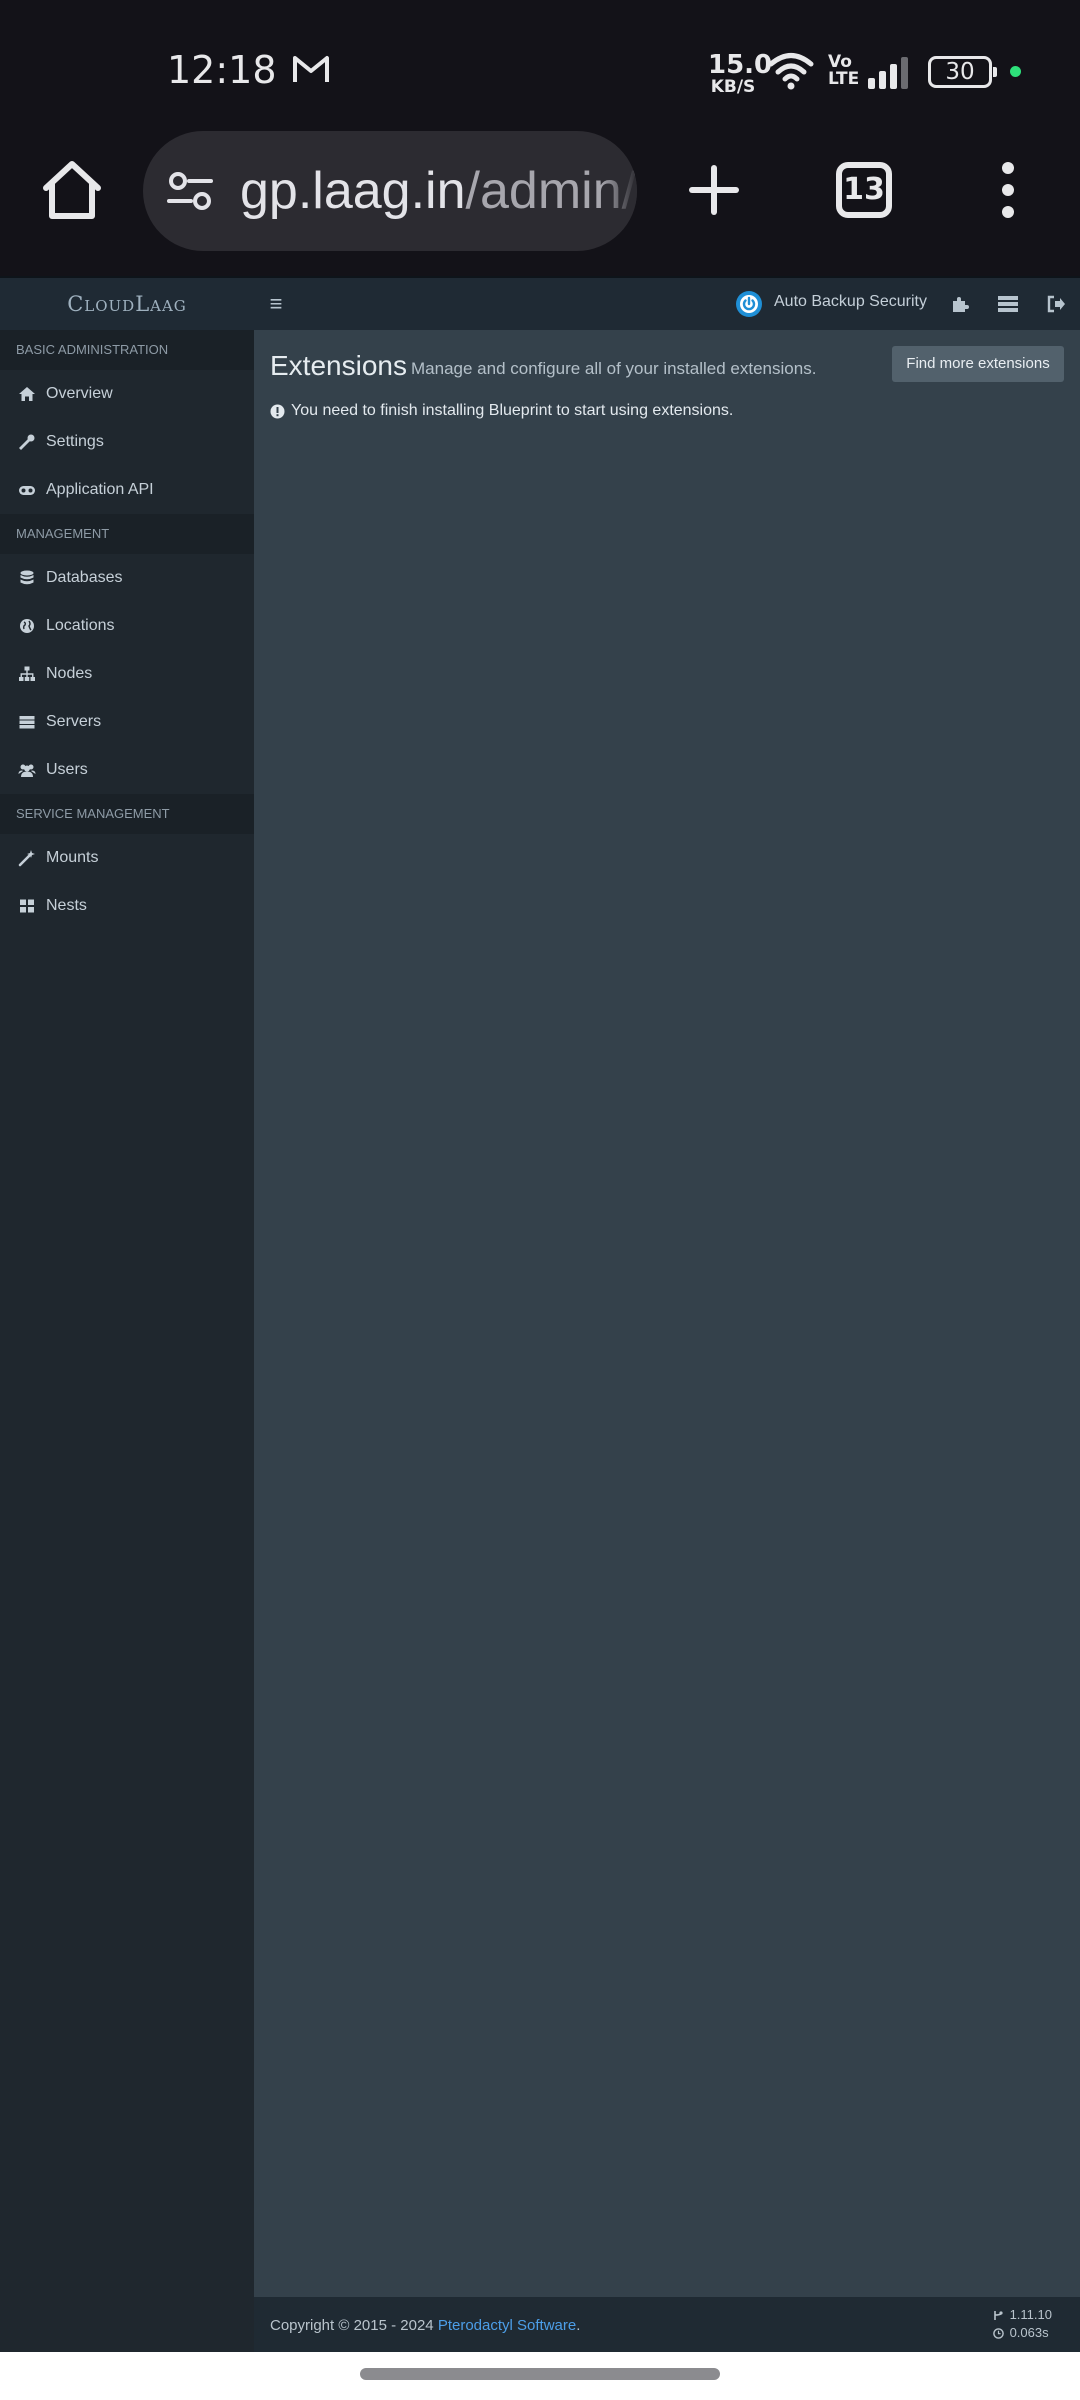 The width and height of the screenshot is (1080, 2400). I want to click on site-settings-icon, so click(190, 191).